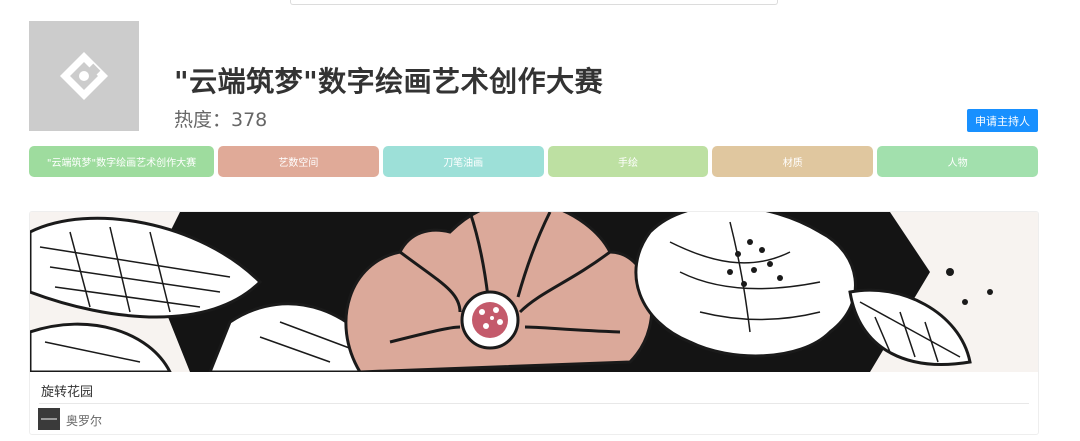 The width and height of the screenshot is (1080, 441). I want to click on search-input, so click(534, 2).